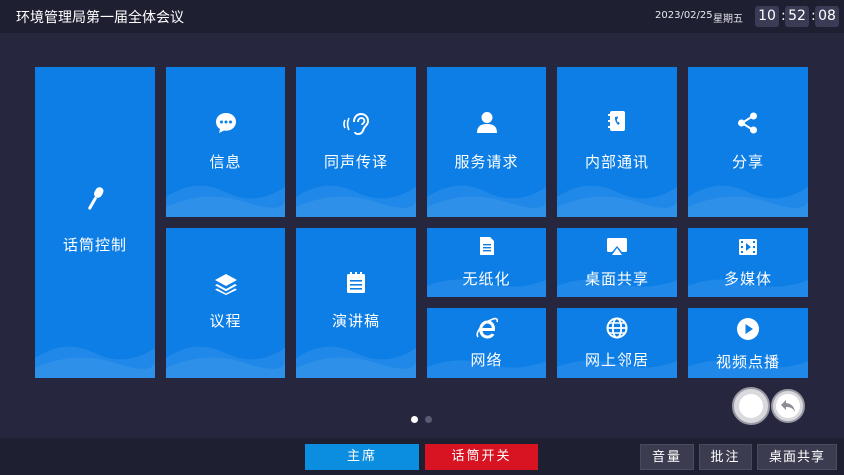 This screenshot has width=844, height=475. Describe the element at coordinates (486, 142) in the screenshot. I see `tile-service-request: 服务请求` at that location.